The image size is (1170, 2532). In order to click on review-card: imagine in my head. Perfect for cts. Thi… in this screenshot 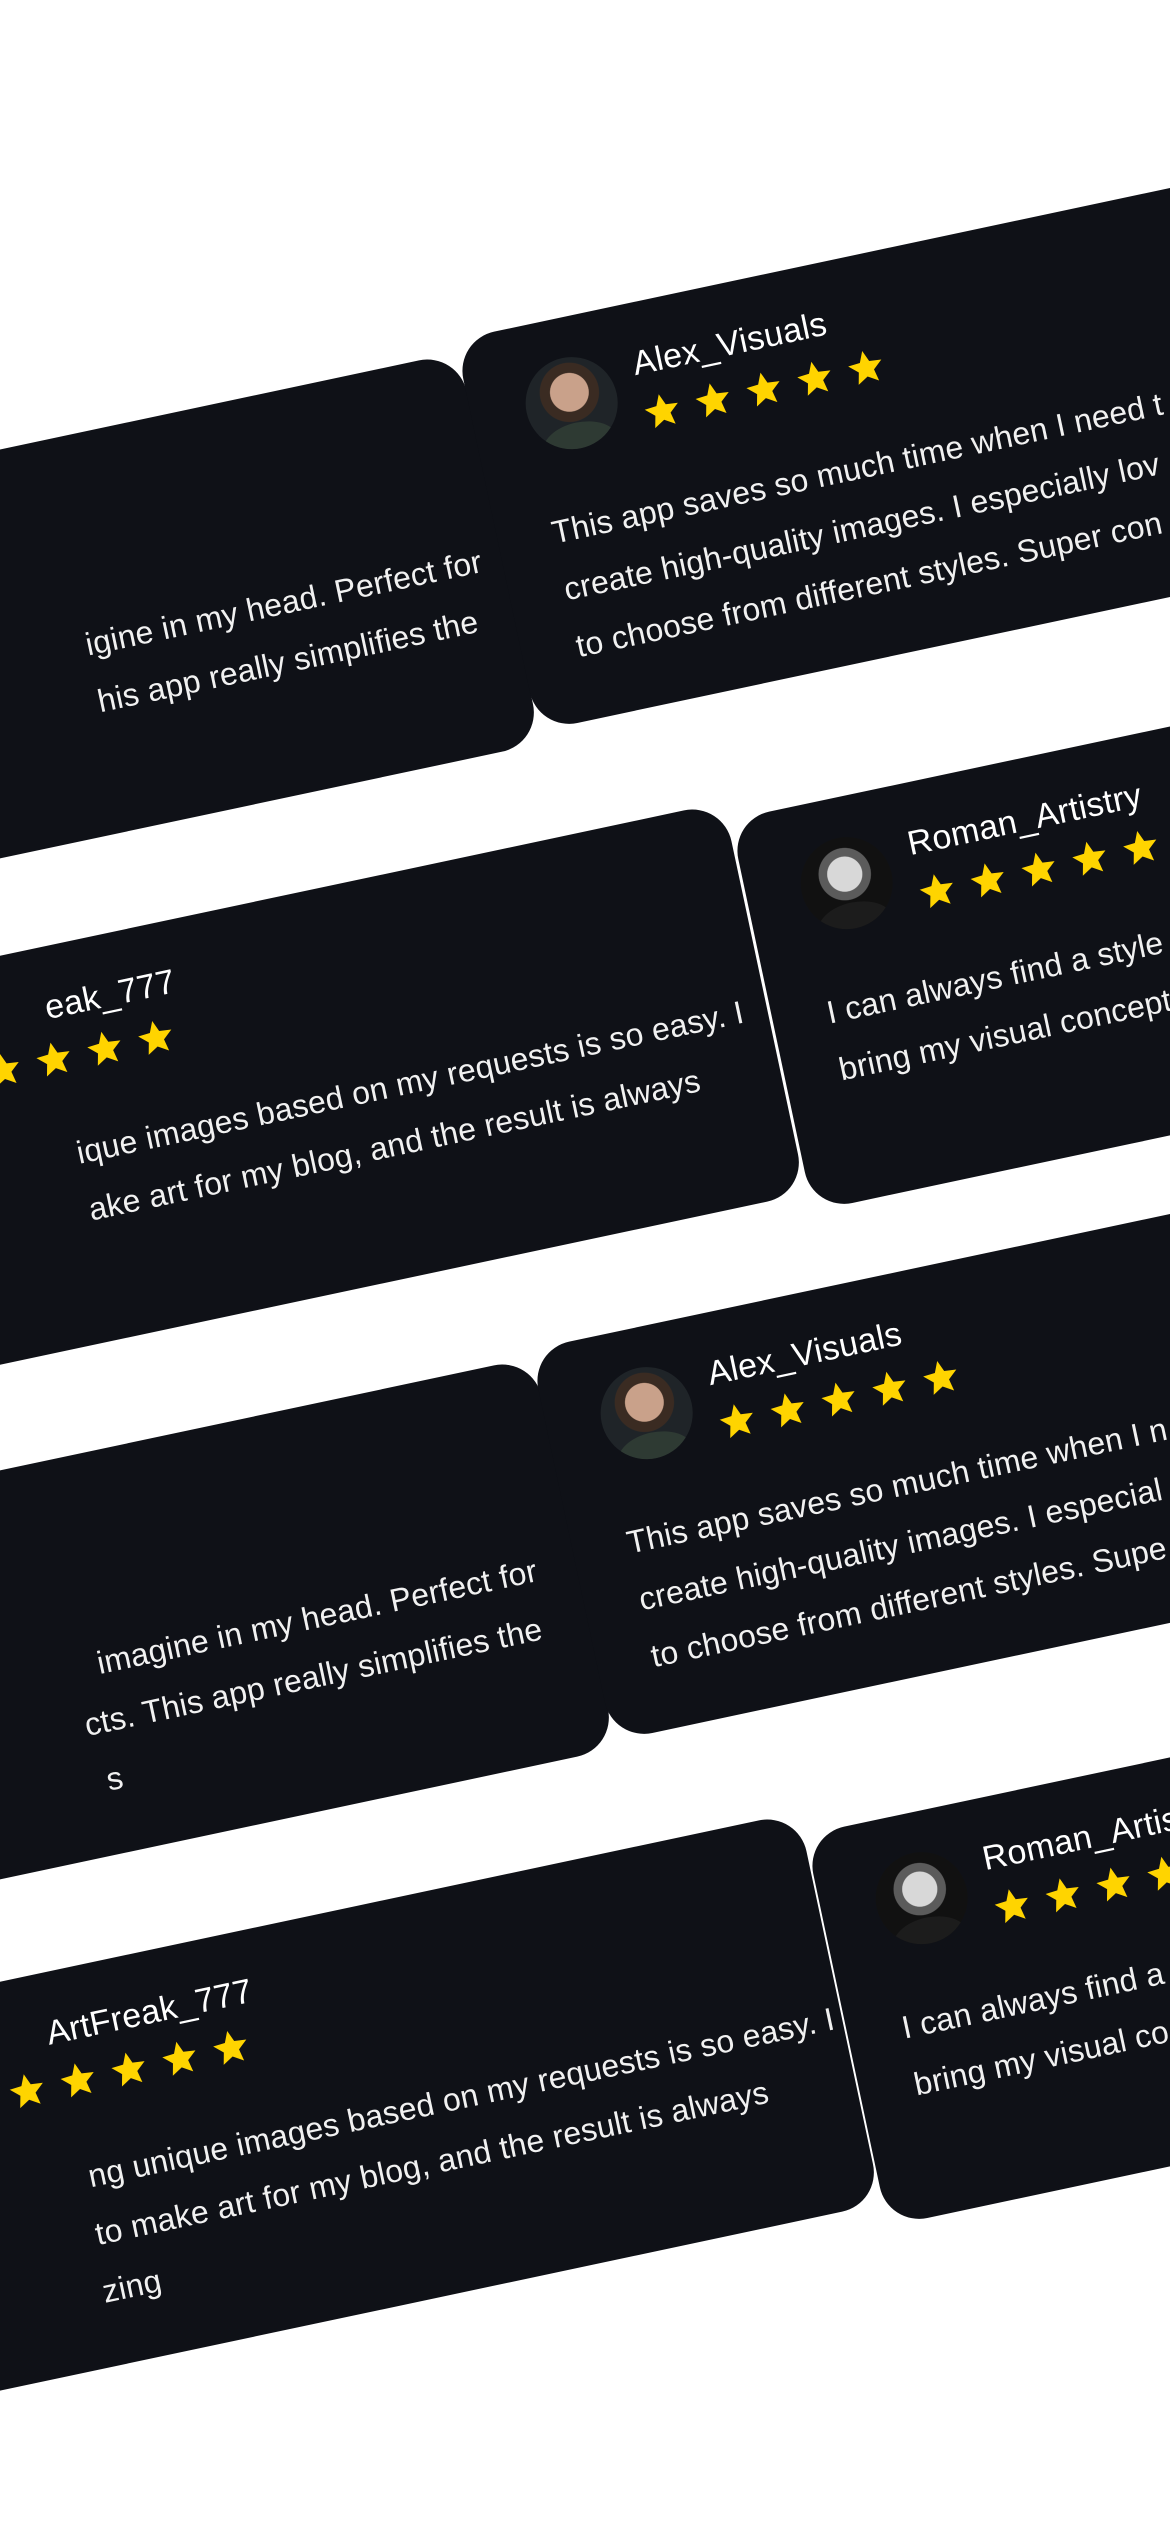, I will do `click(308, 1657)`.